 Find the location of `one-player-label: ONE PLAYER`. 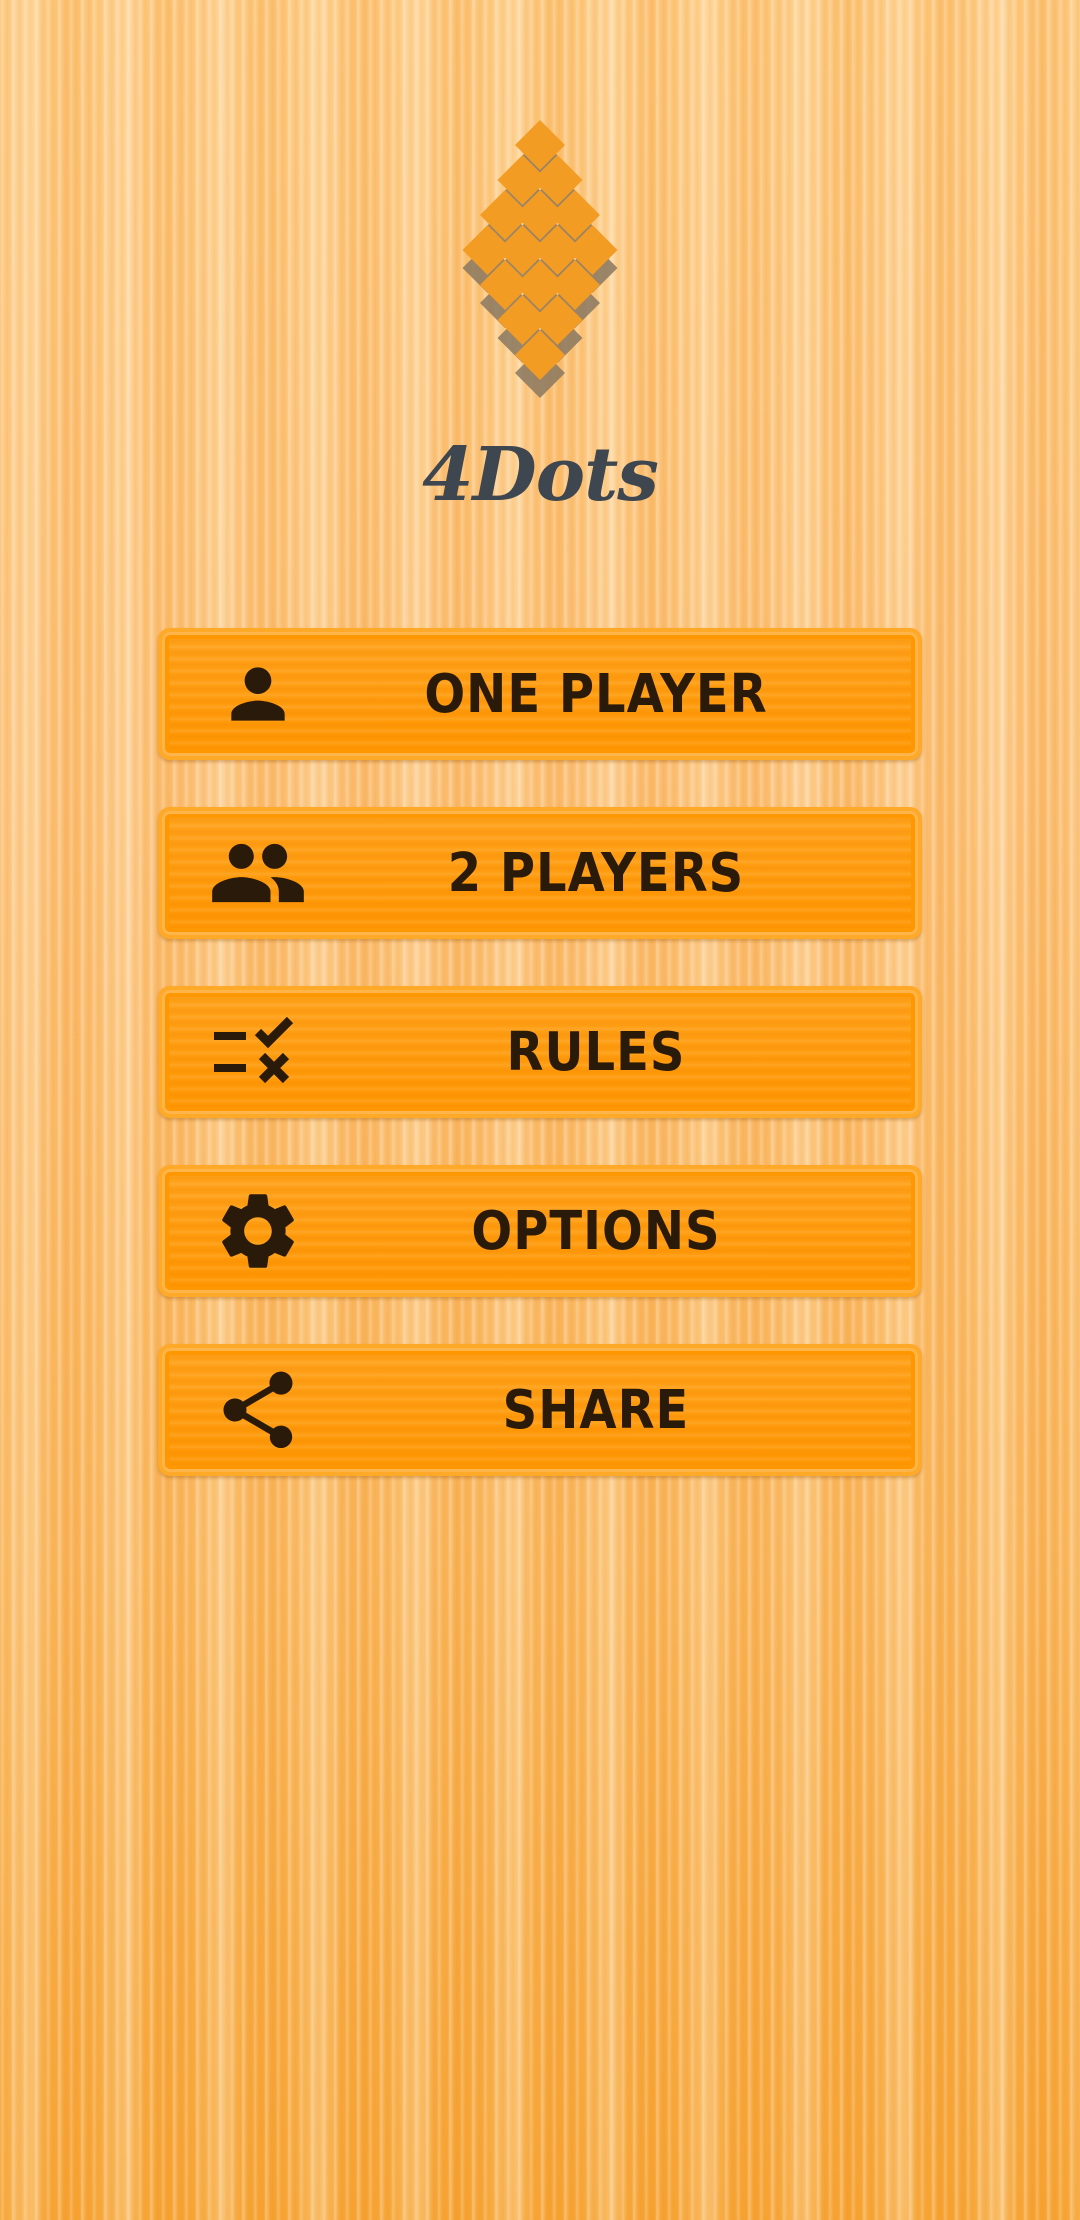

one-player-label: ONE PLAYER is located at coordinates (596, 694).